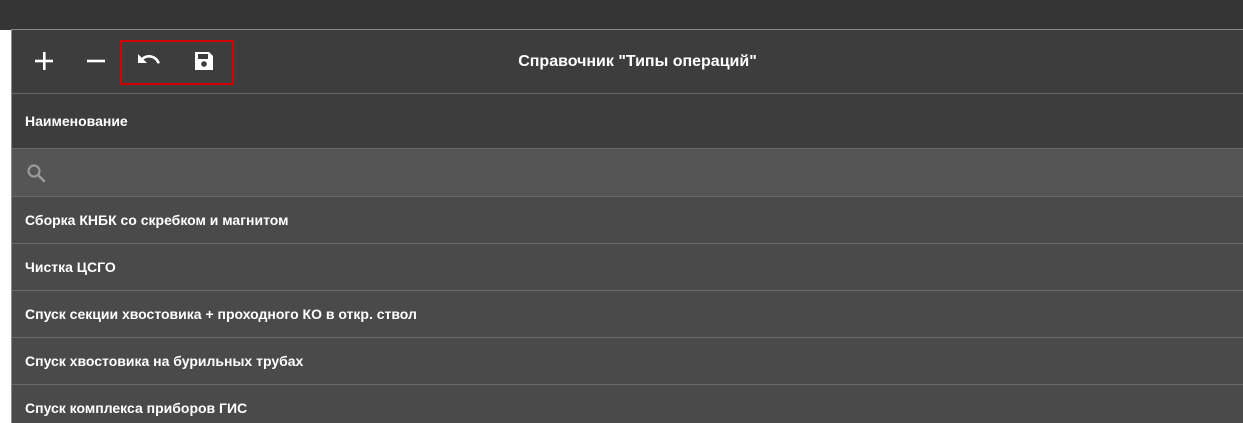 The height and width of the screenshot is (423, 1243). I want to click on page-title: Справочник "Типы операций", so click(637, 61).